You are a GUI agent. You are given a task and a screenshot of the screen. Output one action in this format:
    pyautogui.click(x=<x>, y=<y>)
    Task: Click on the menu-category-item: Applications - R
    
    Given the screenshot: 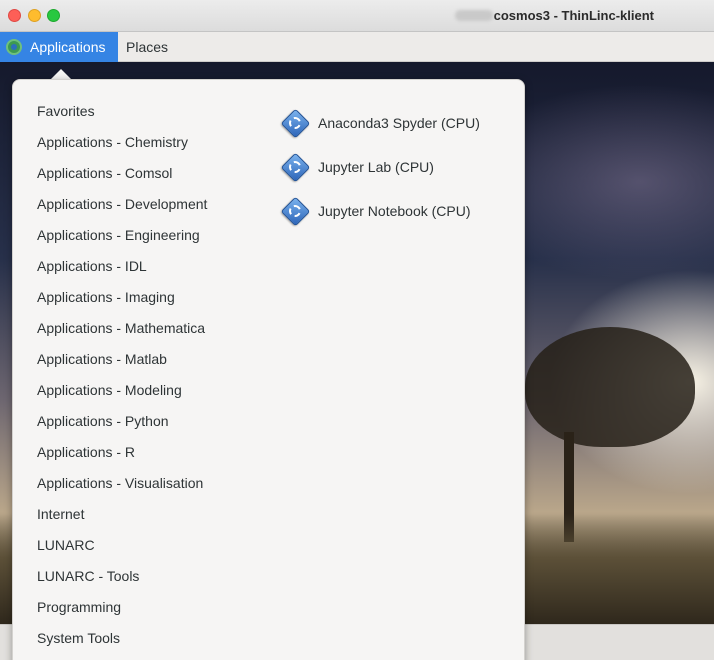 What is the action you would take?
    pyautogui.click(x=122, y=452)
    